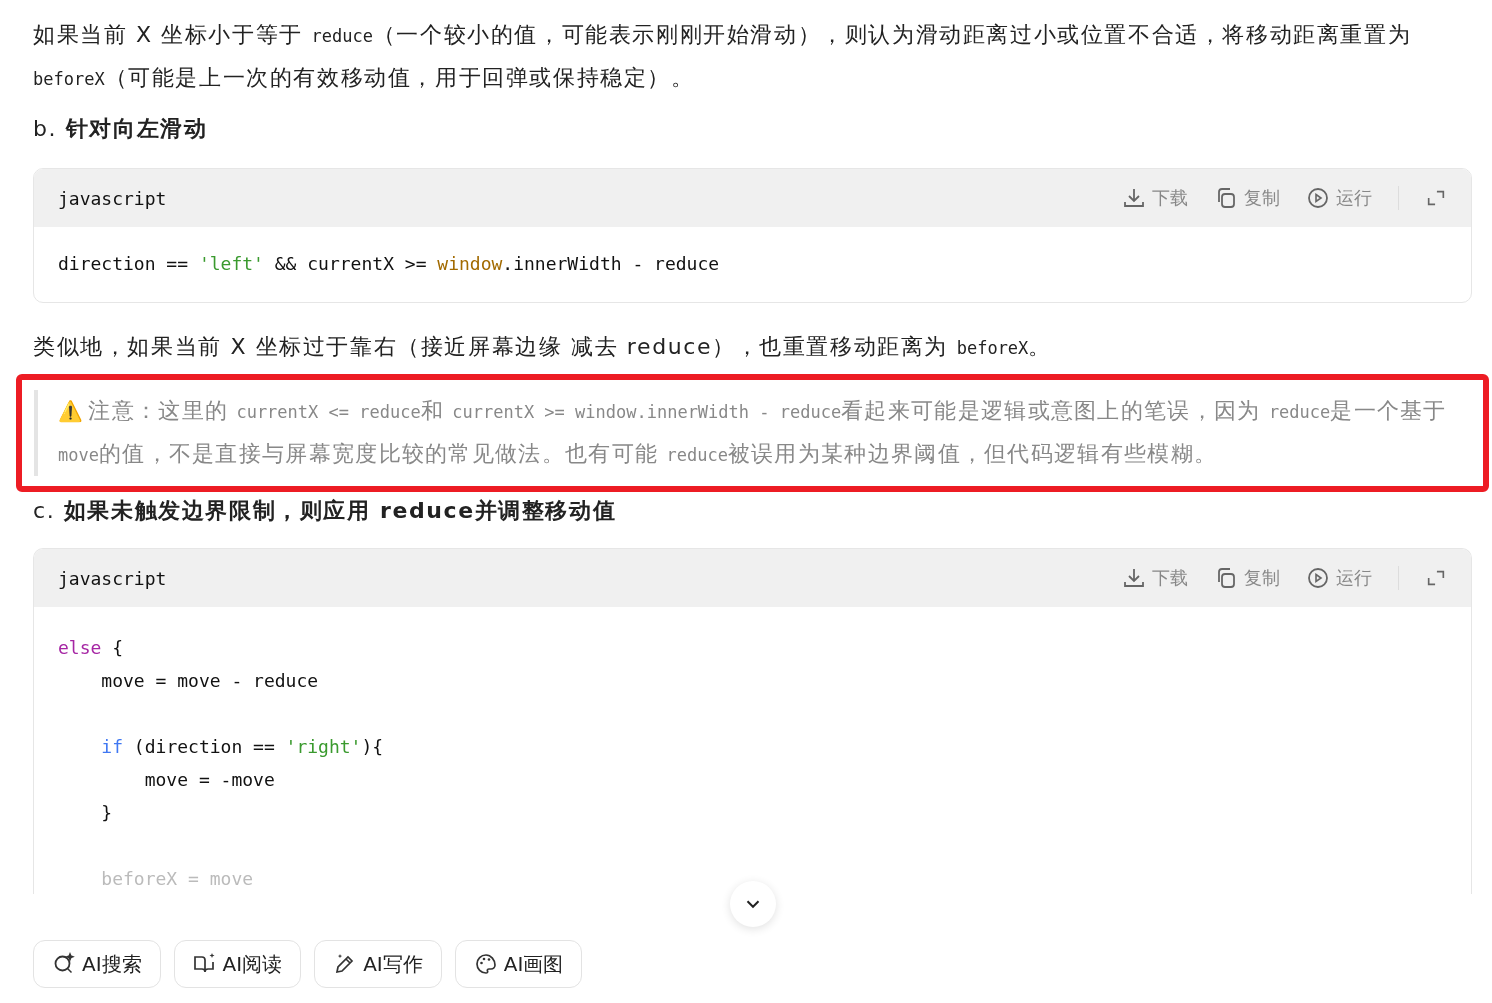  What do you see at coordinates (543, 347) in the screenshot?
I see `paragraph: 类似地，如果当前 X 坐标过于靠右（接近屏幕边缘 减去 reduce），也重置移动距离为 beforeX。` at bounding box center [543, 347].